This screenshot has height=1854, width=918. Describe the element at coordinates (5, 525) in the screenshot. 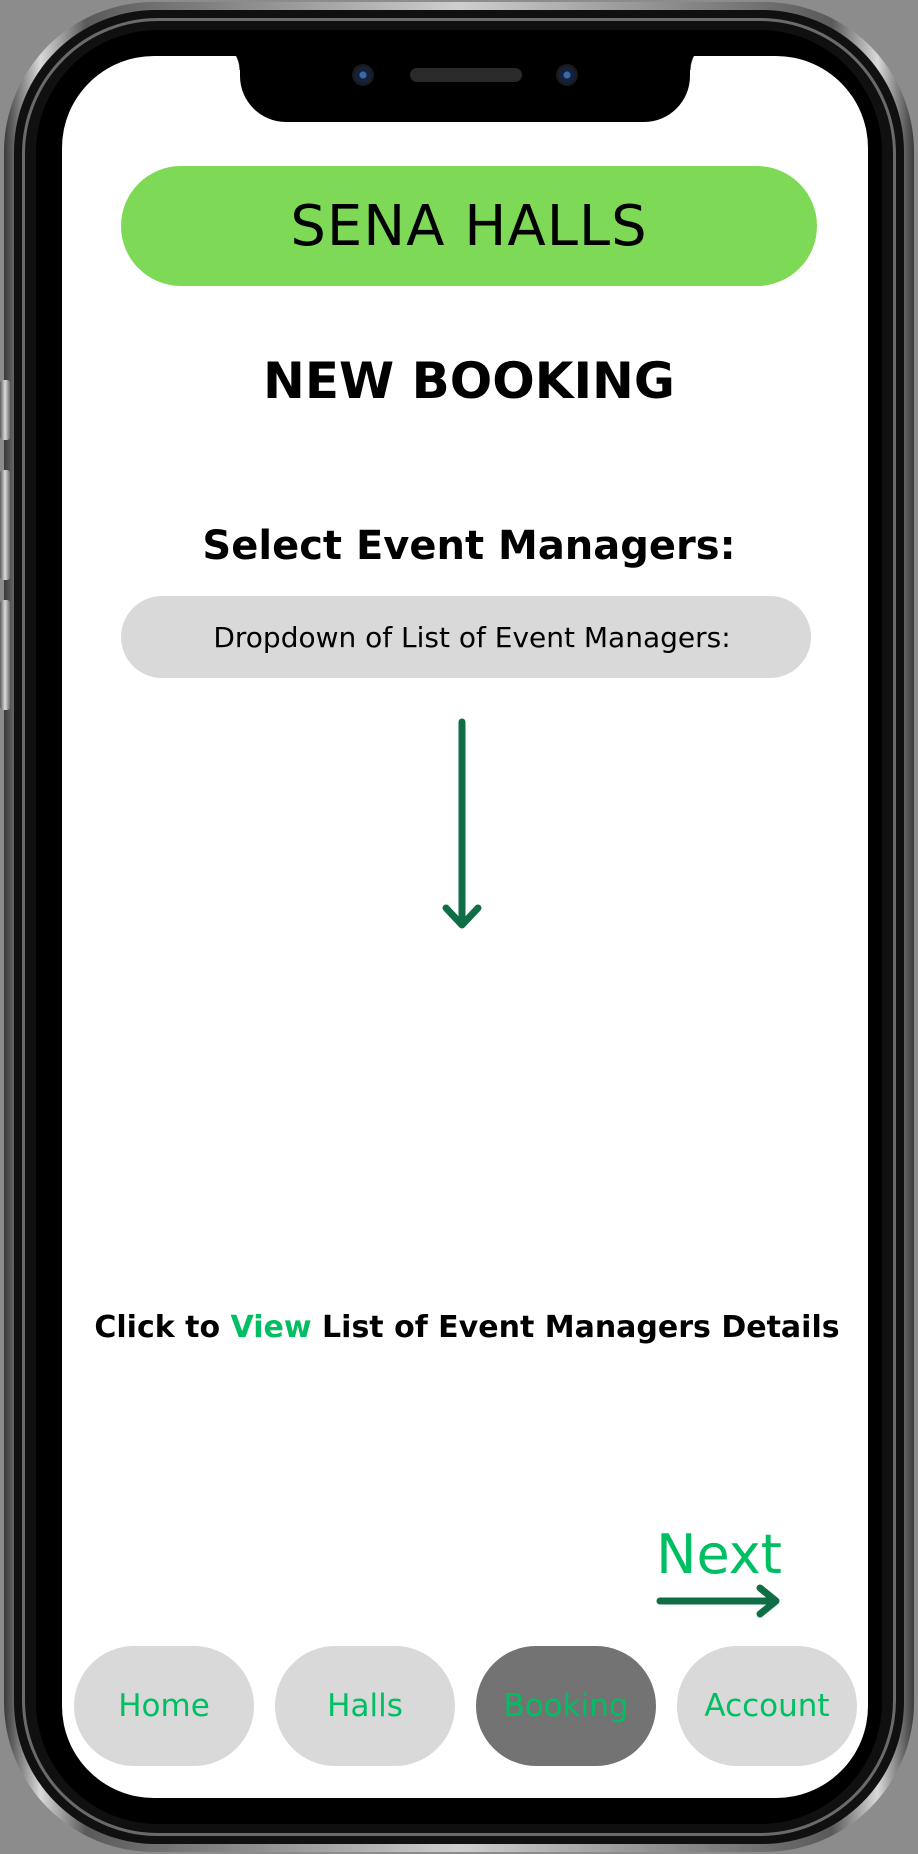

I see `phone-volume-up-button` at that location.